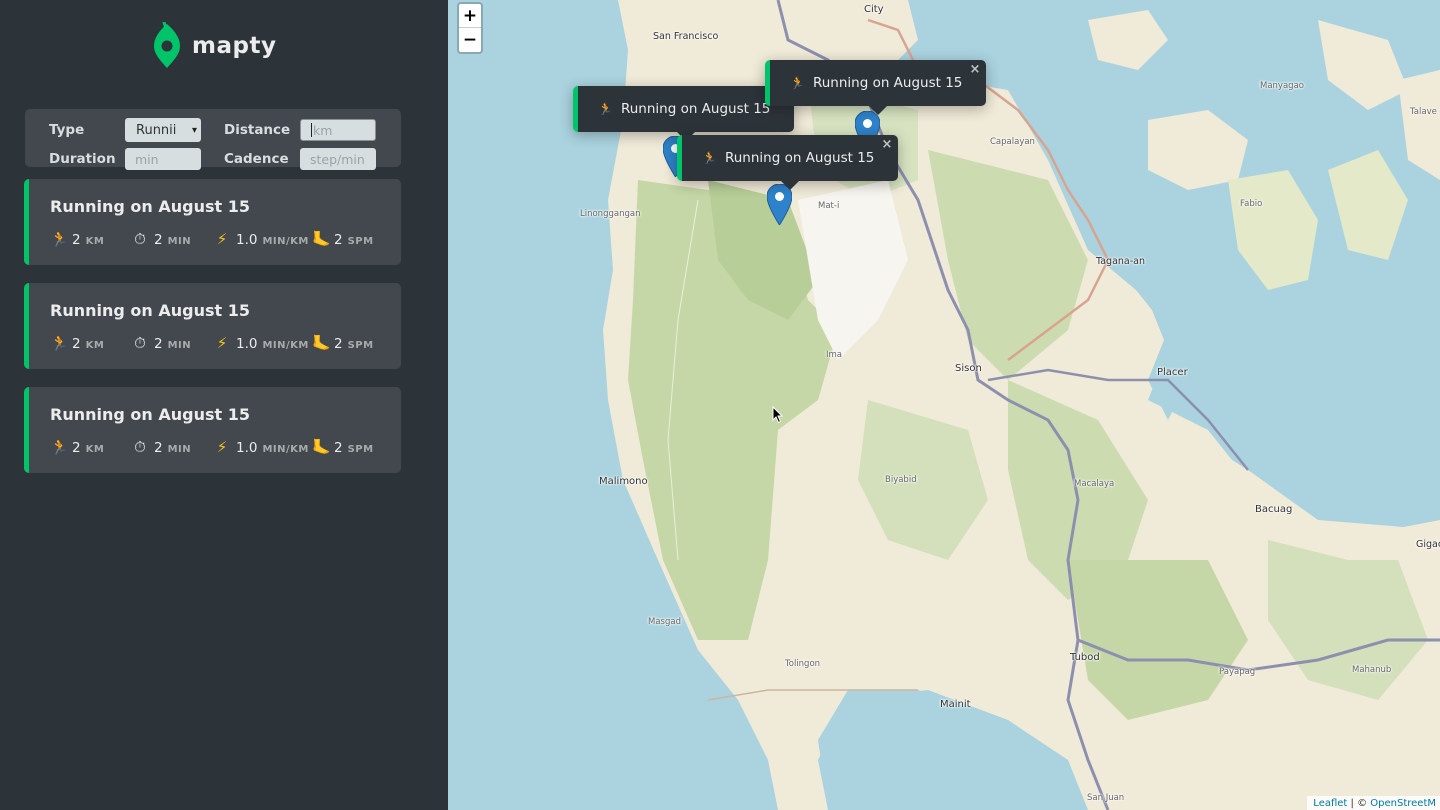  Describe the element at coordinates (257, 130) in the screenshot. I see `distance-label: Distance` at that location.